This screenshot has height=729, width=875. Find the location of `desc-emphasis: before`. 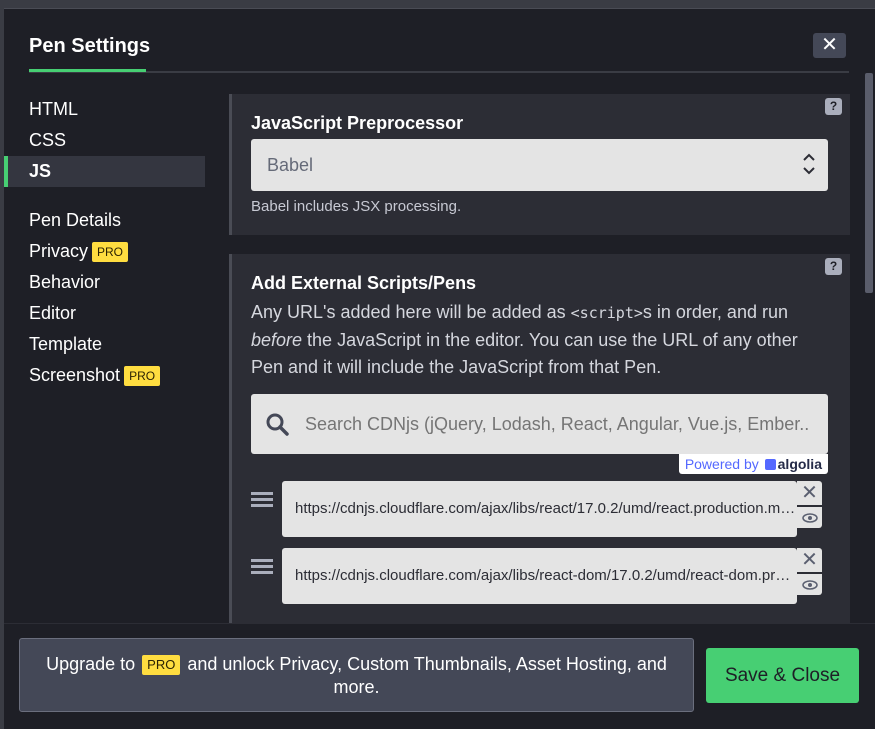

desc-emphasis: before is located at coordinates (277, 340).